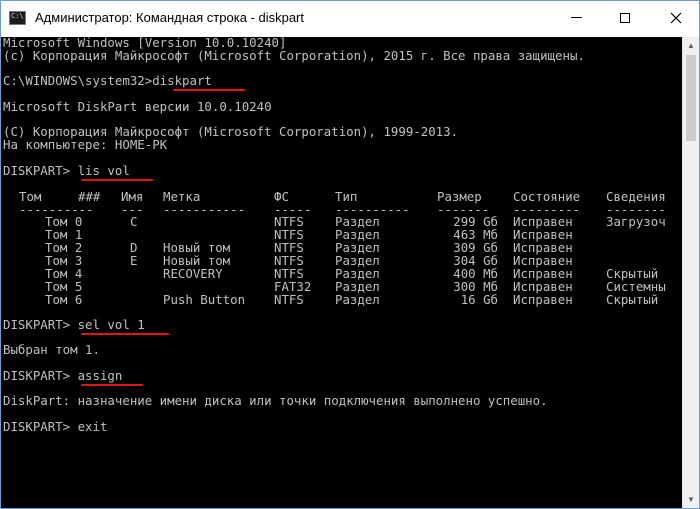 This screenshot has width=700, height=509. Describe the element at coordinates (64, 299) in the screenshot. I see `volume-cell: Том 6` at that location.